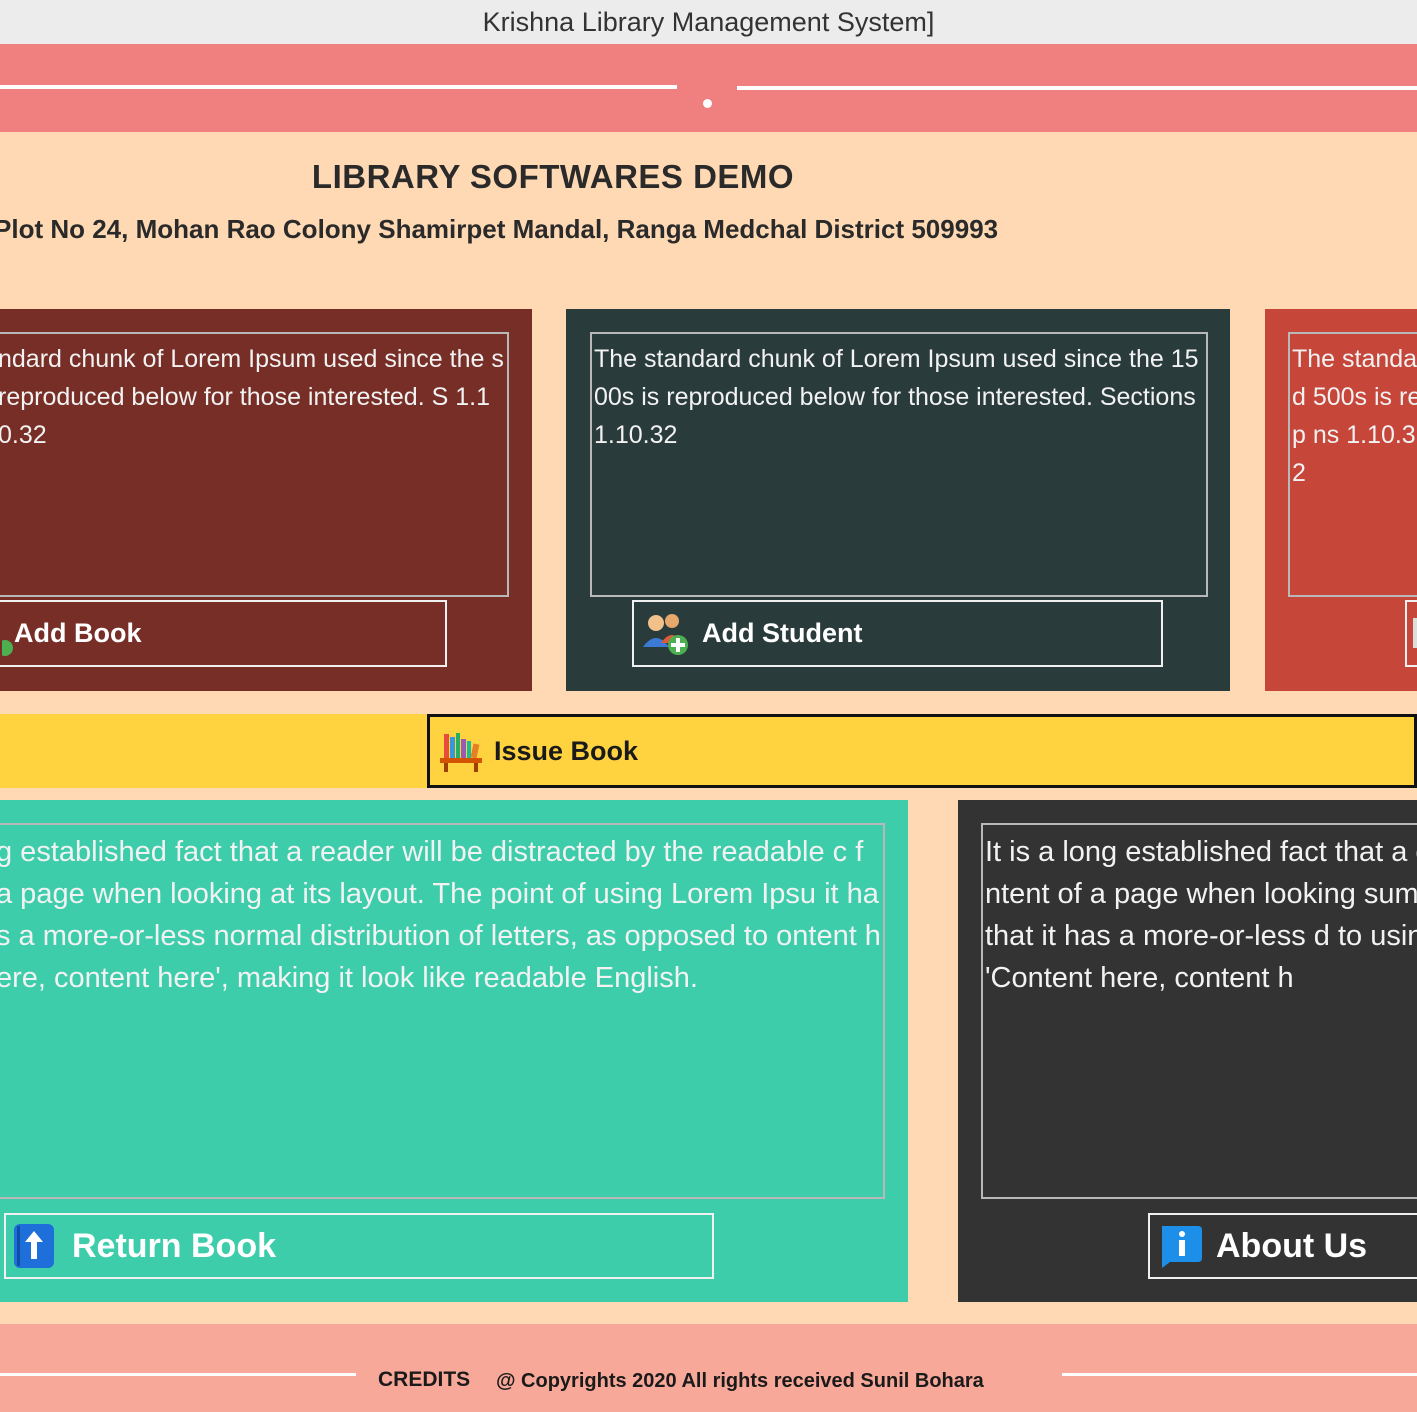 The width and height of the screenshot is (1417, 1412). I want to click on add-book-button: Add Book, so click(223, 633).